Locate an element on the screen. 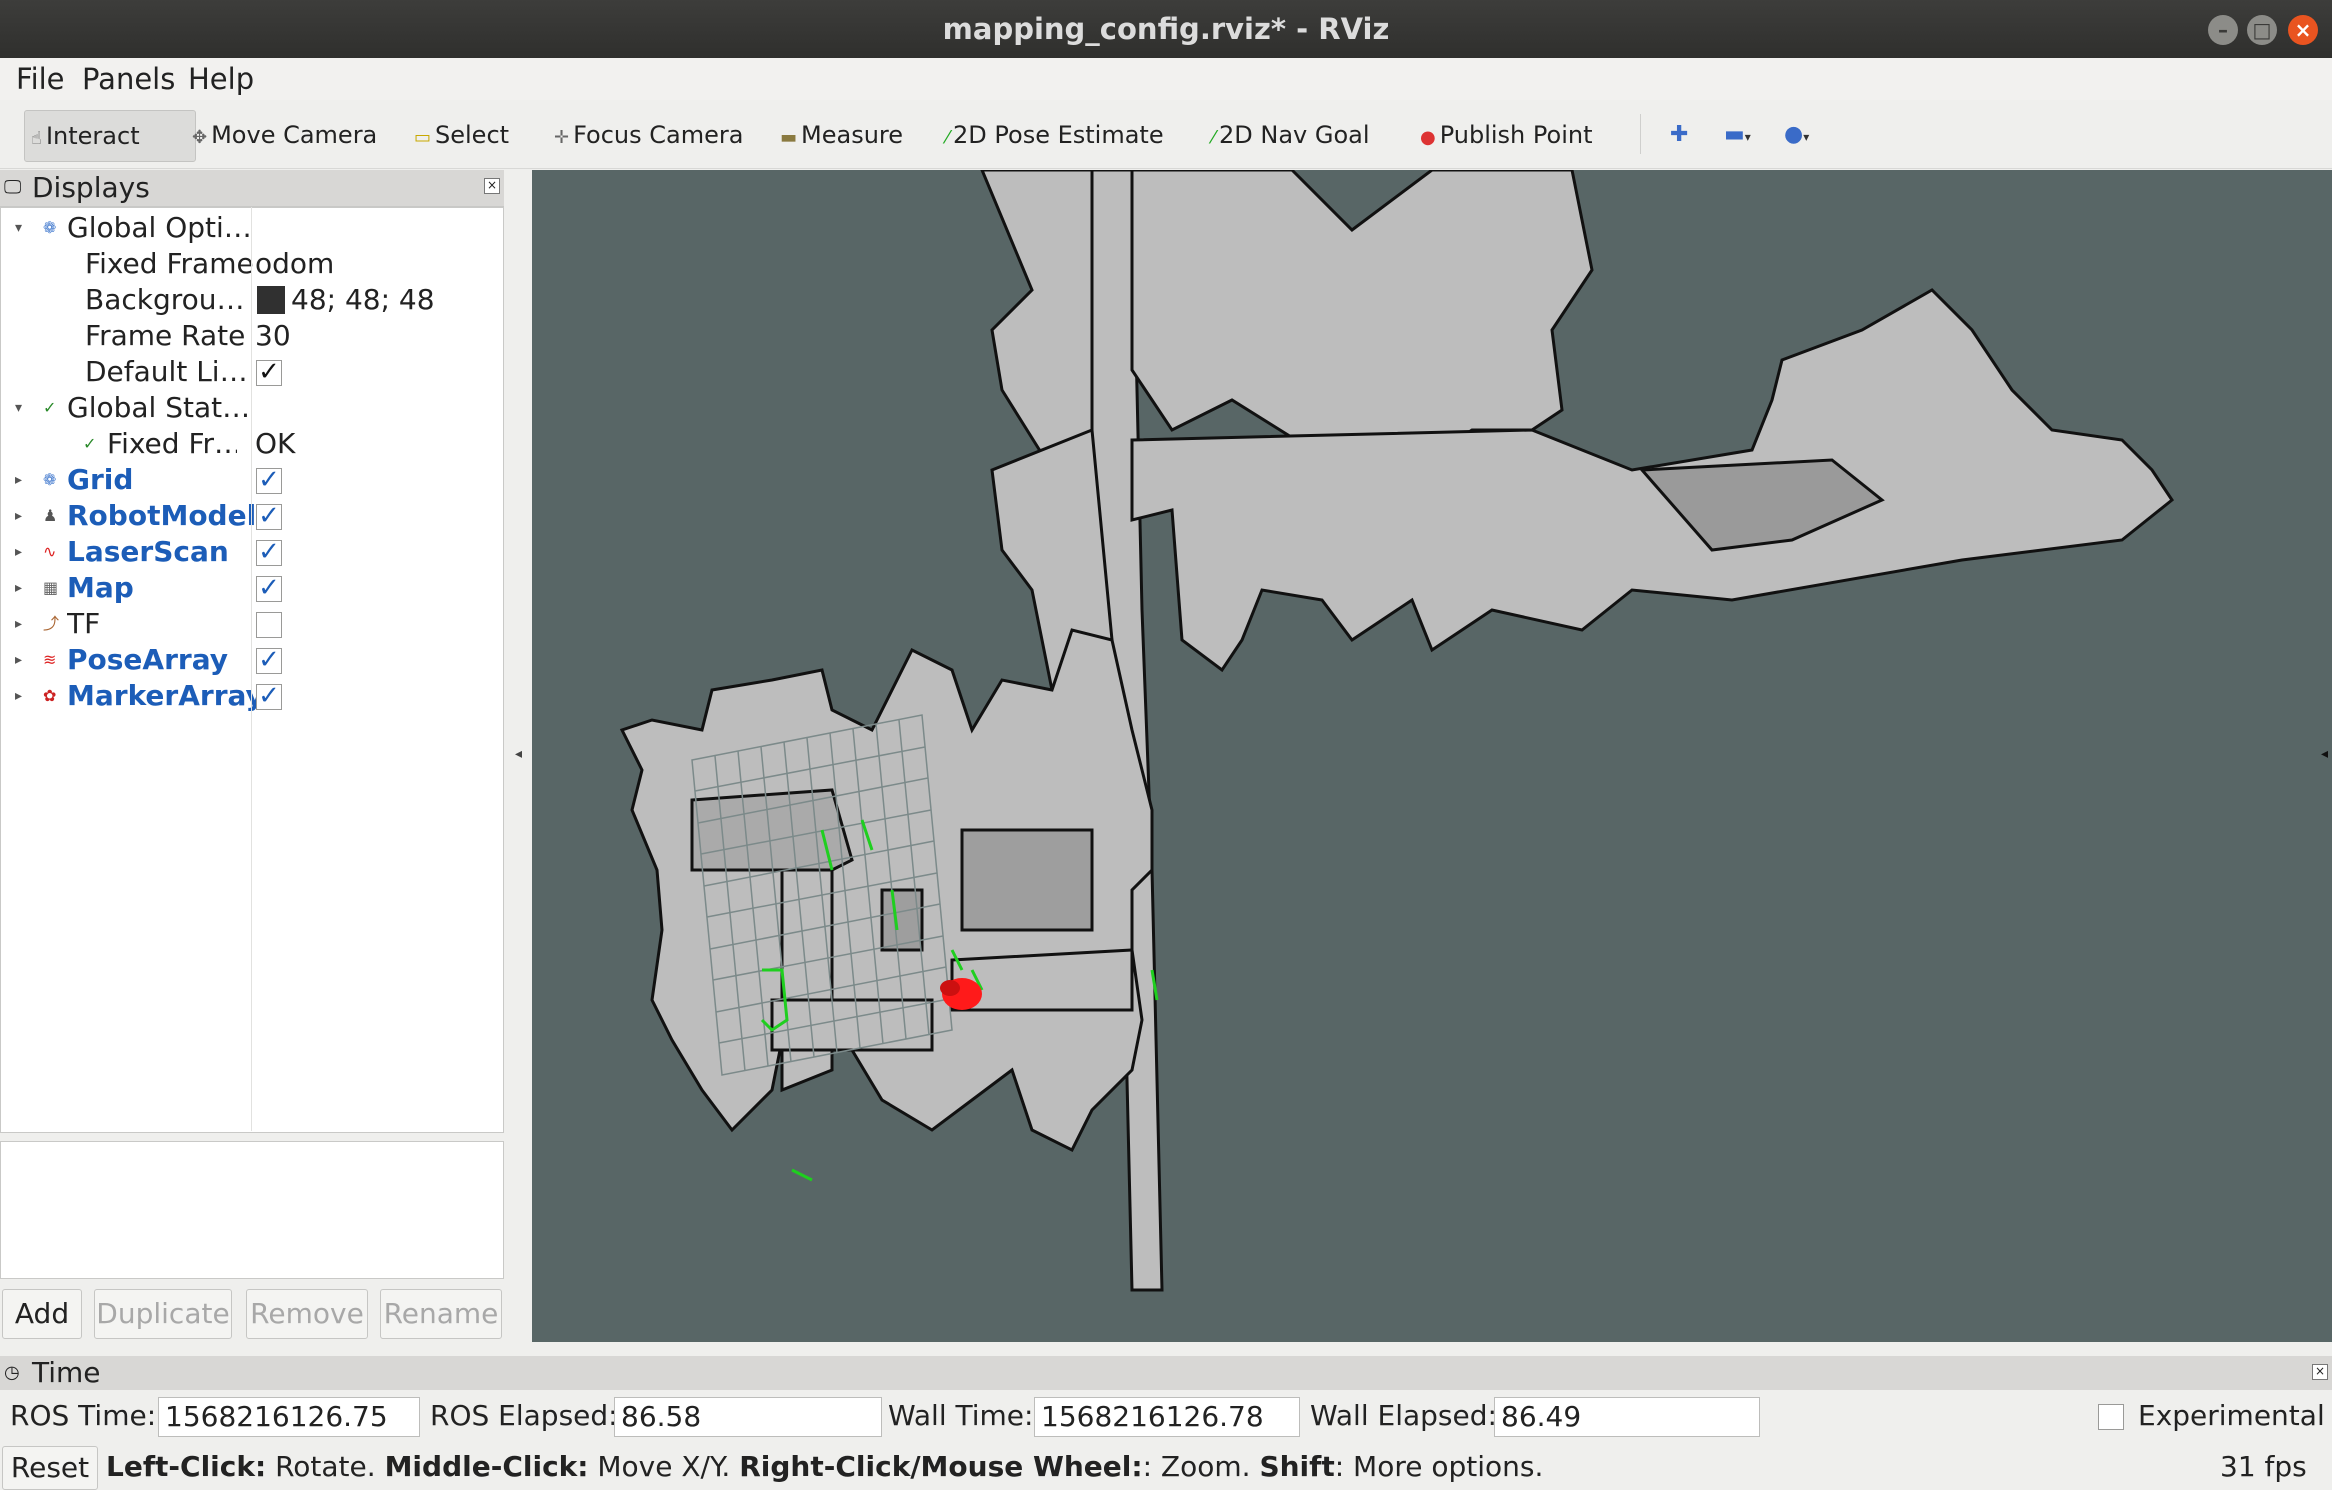 This screenshot has height=1490, width=2332. experimental-checkbox is located at coordinates (2111, 1417).